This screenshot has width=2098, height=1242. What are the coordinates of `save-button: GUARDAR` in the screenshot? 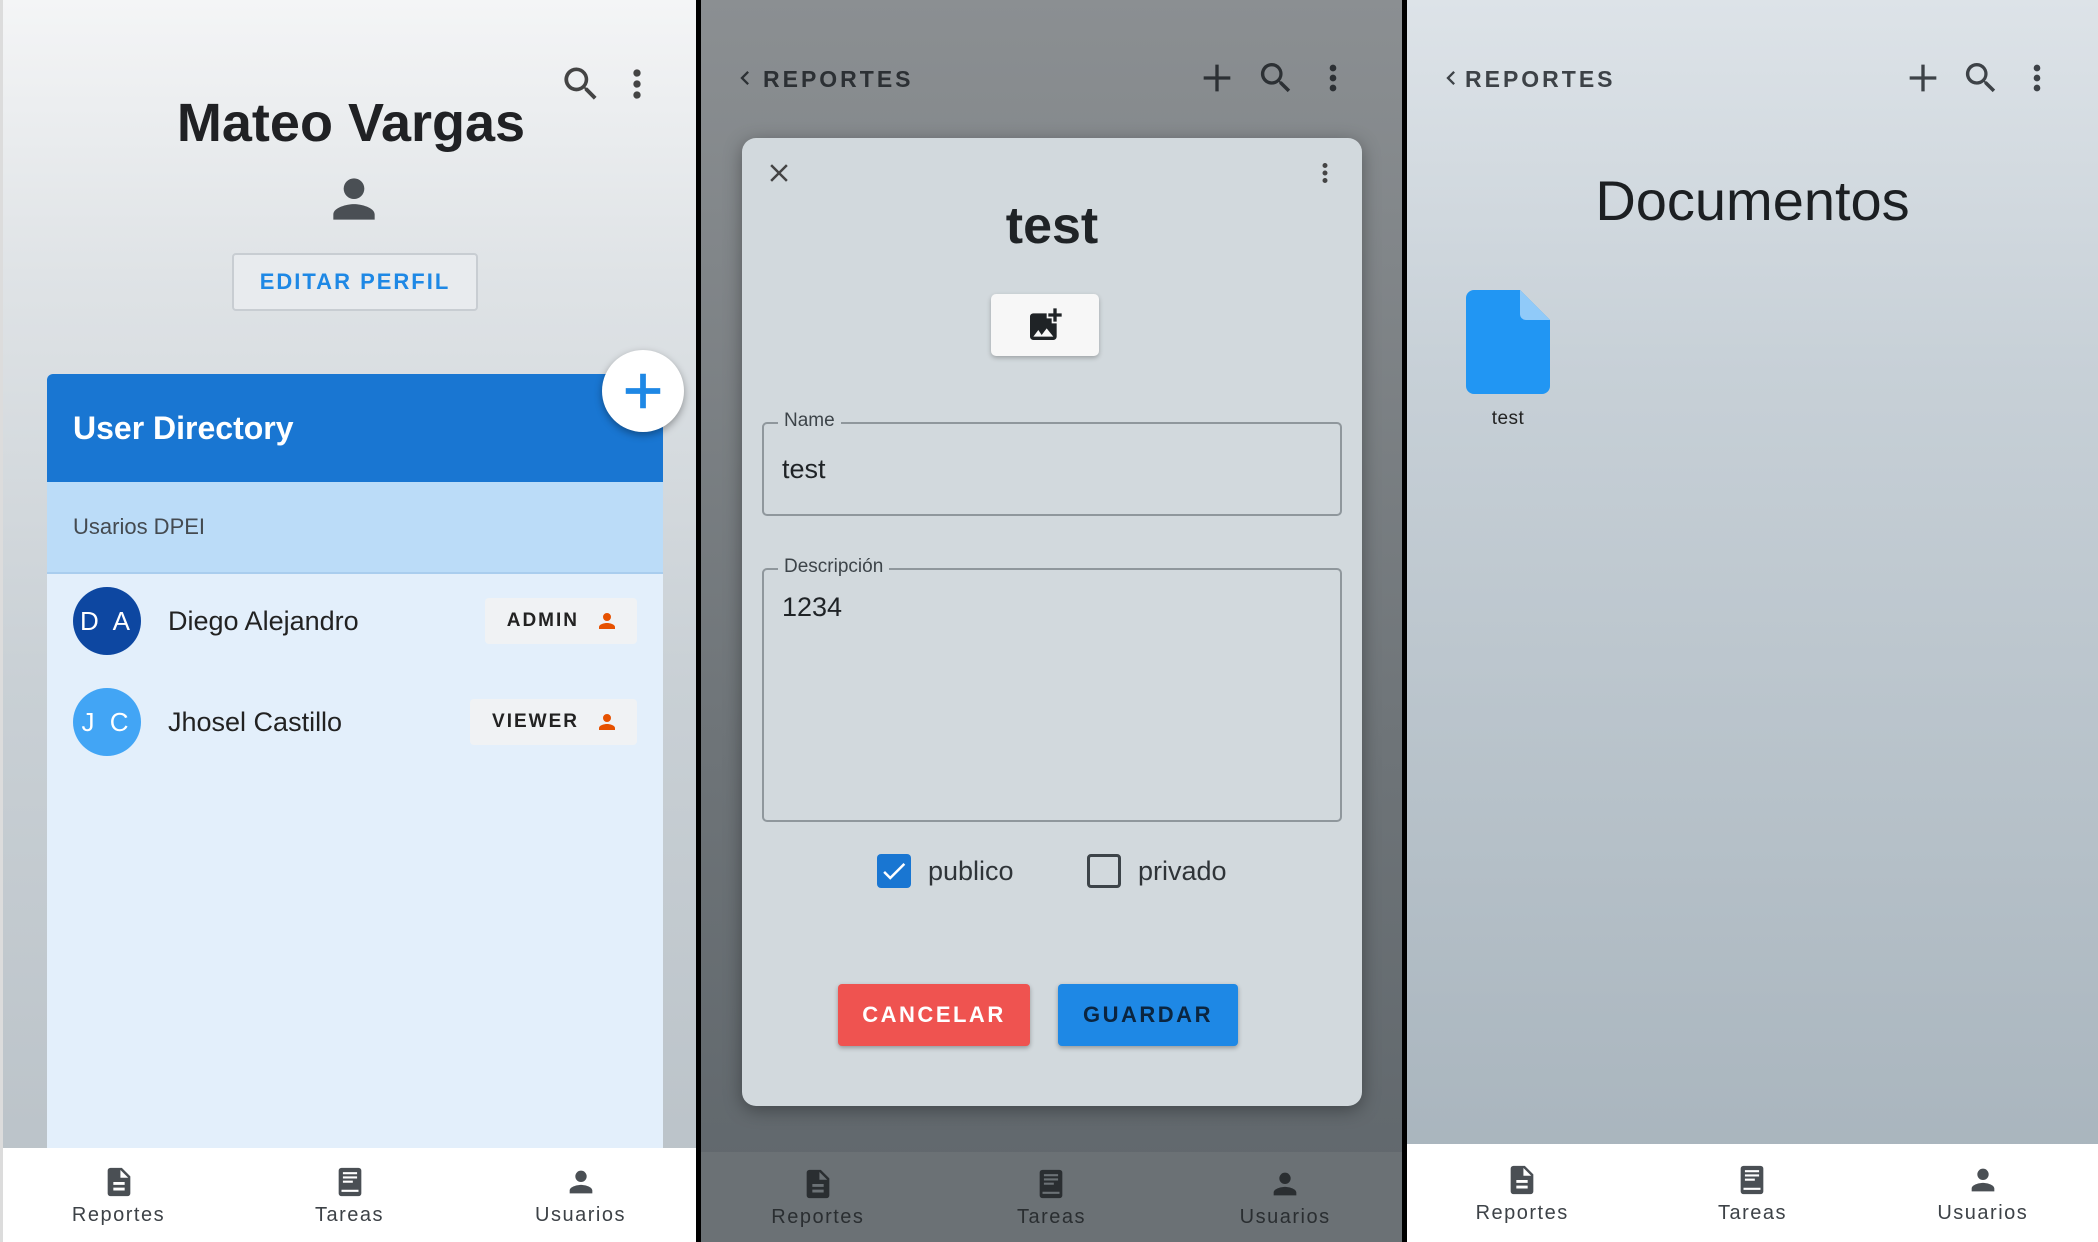 It's located at (1148, 1015).